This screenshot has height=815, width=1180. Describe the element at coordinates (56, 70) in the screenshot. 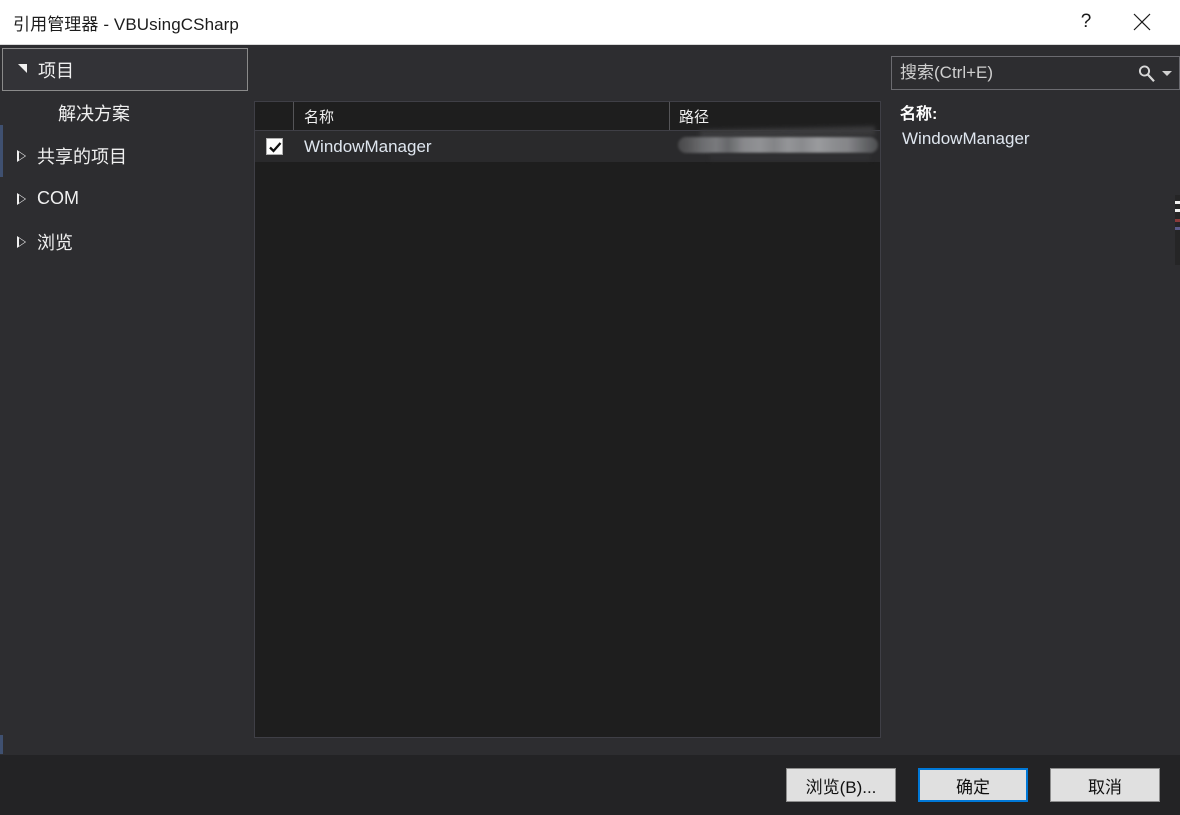

I see `sidebar-item-label: 项目` at that location.